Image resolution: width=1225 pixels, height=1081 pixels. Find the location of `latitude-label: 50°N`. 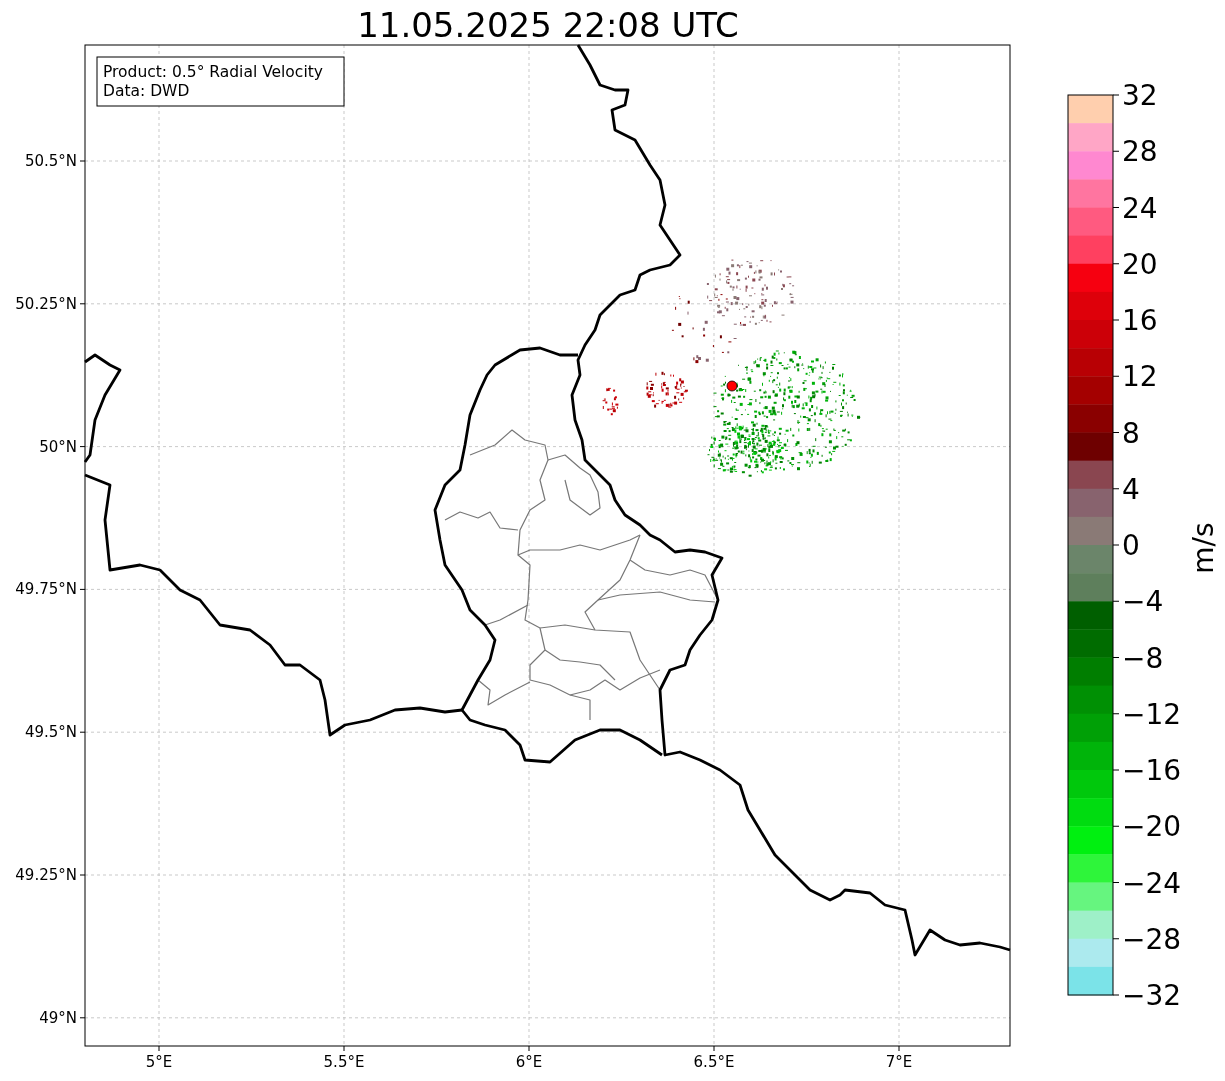

latitude-label: 50°N is located at coordinates (58, 446).